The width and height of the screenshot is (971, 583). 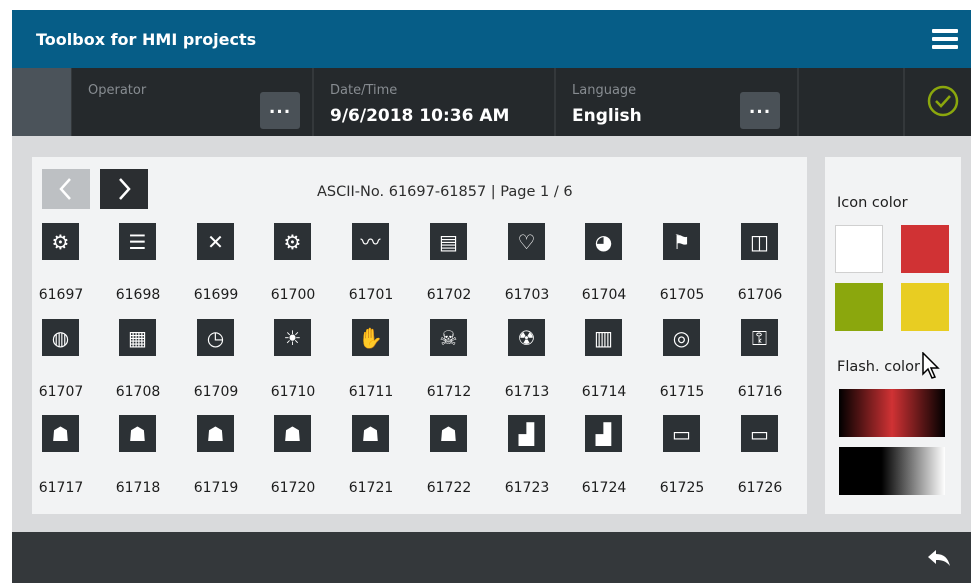 I want to click on wrench-screwdriver-icon: ✕, so click(x=215, y=241).